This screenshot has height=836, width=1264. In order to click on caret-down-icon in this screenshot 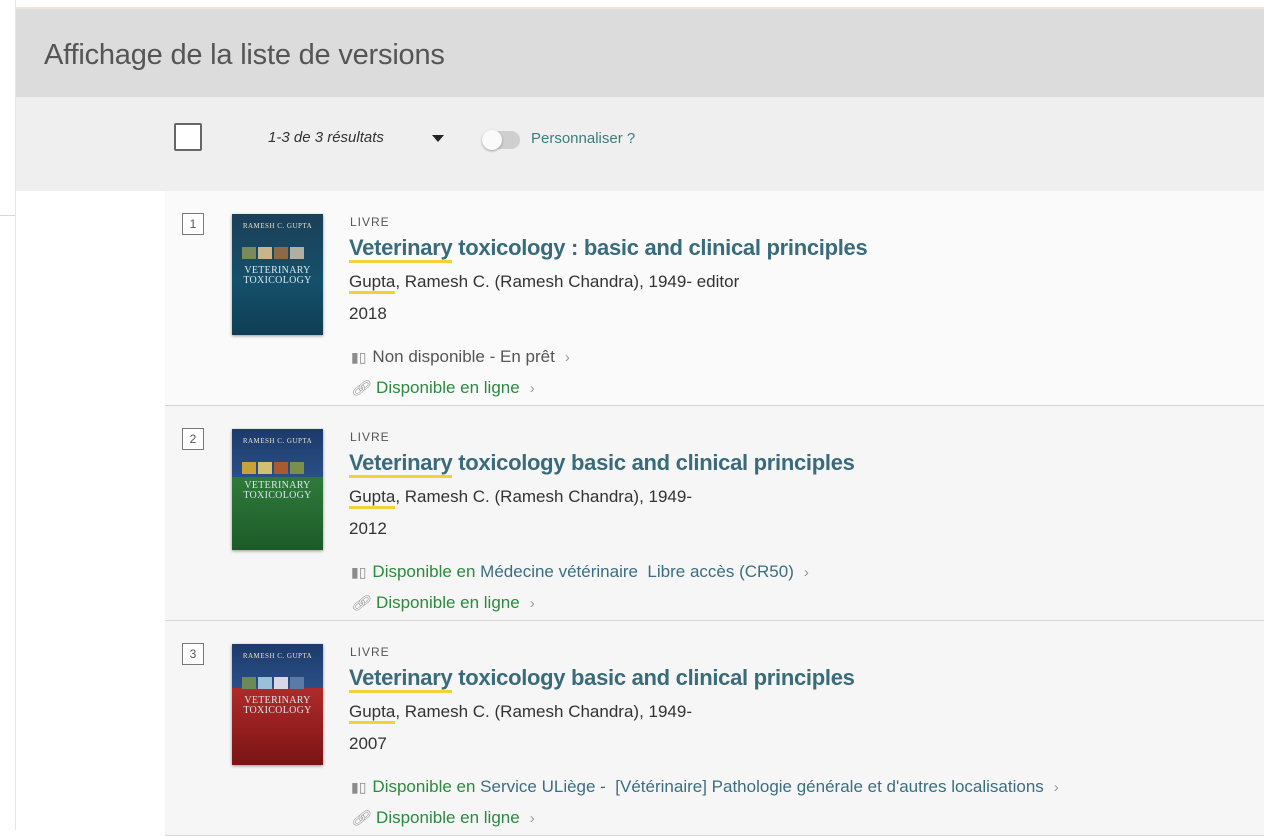, I will do `click(438, 138)`.